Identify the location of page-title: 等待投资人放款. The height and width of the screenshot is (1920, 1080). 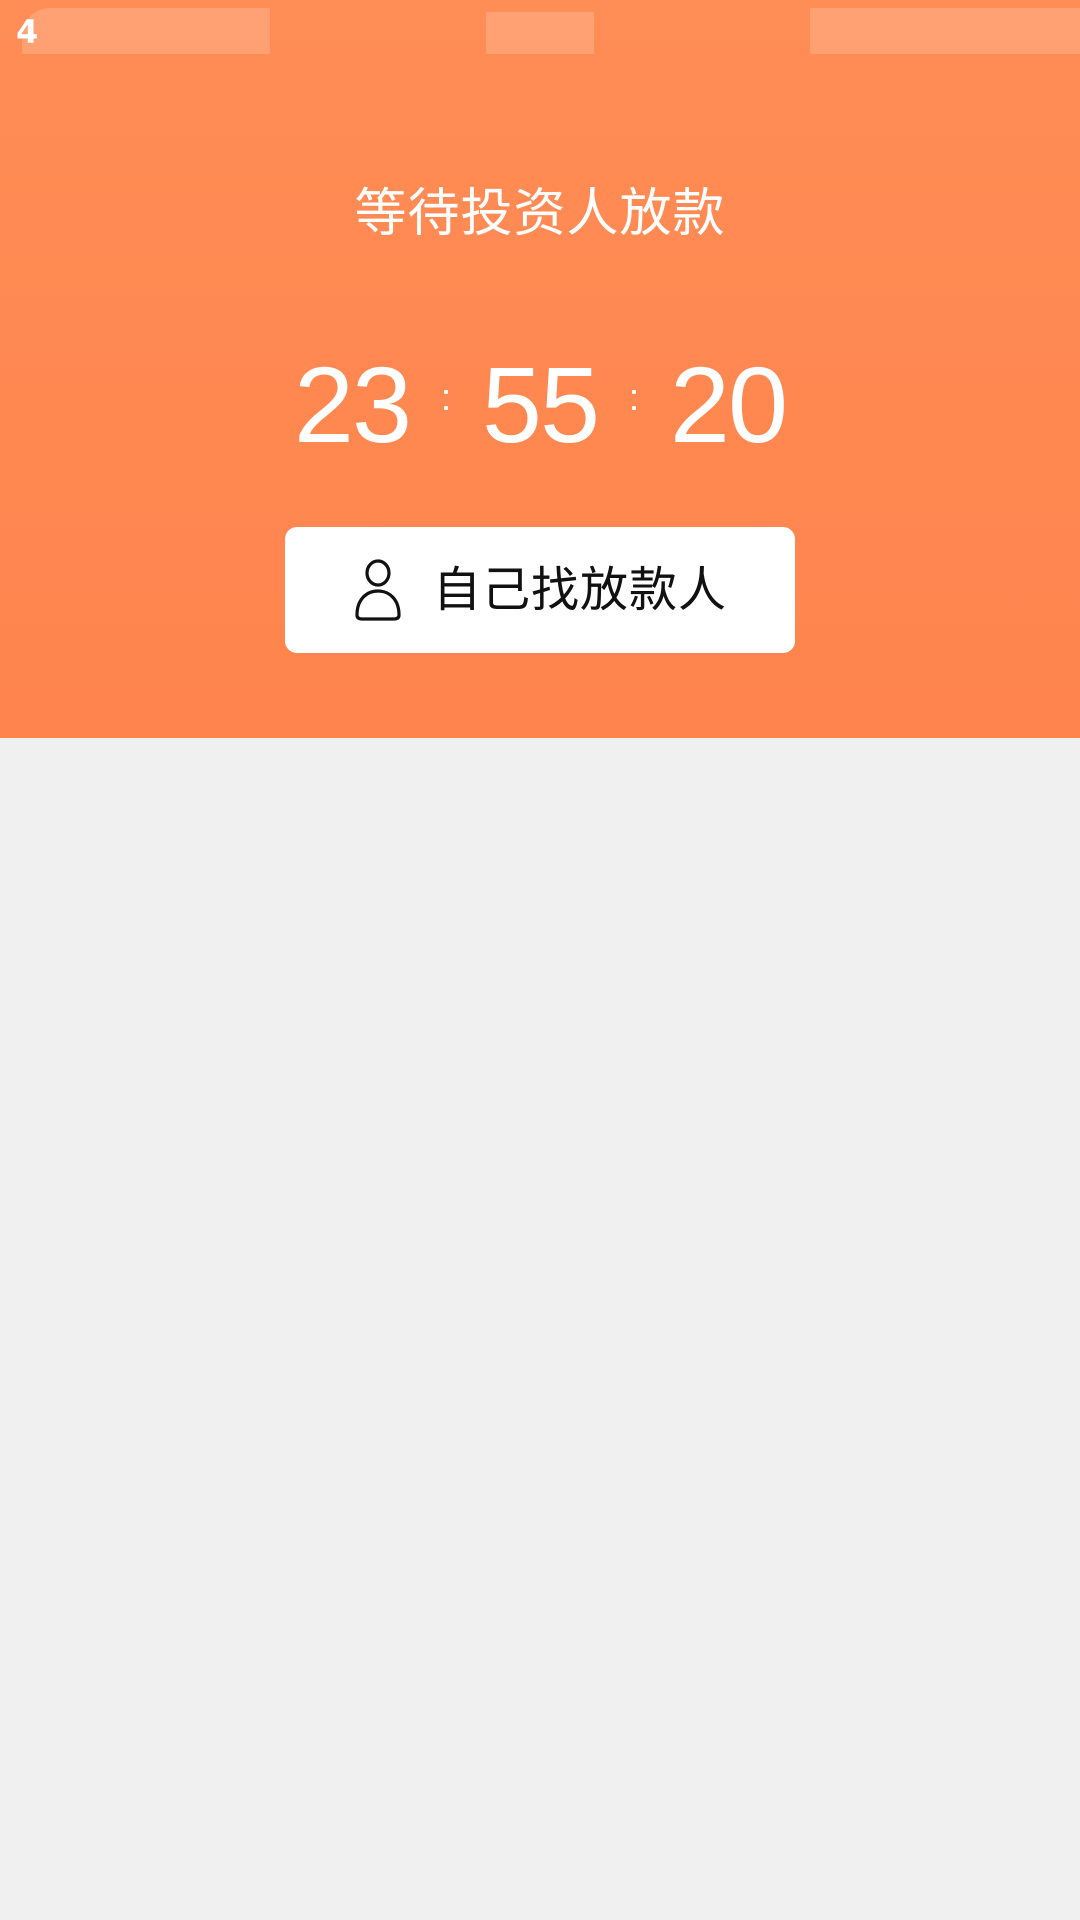
(540, 214).